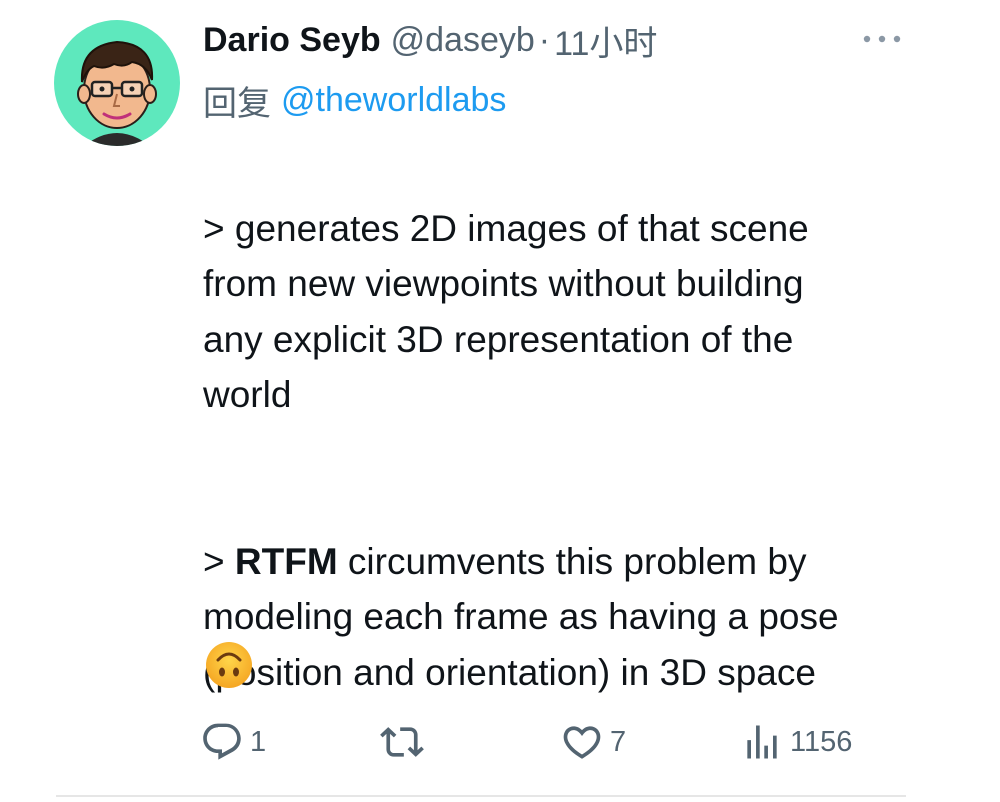  I want to click on heart-icon, so click(582, 742).